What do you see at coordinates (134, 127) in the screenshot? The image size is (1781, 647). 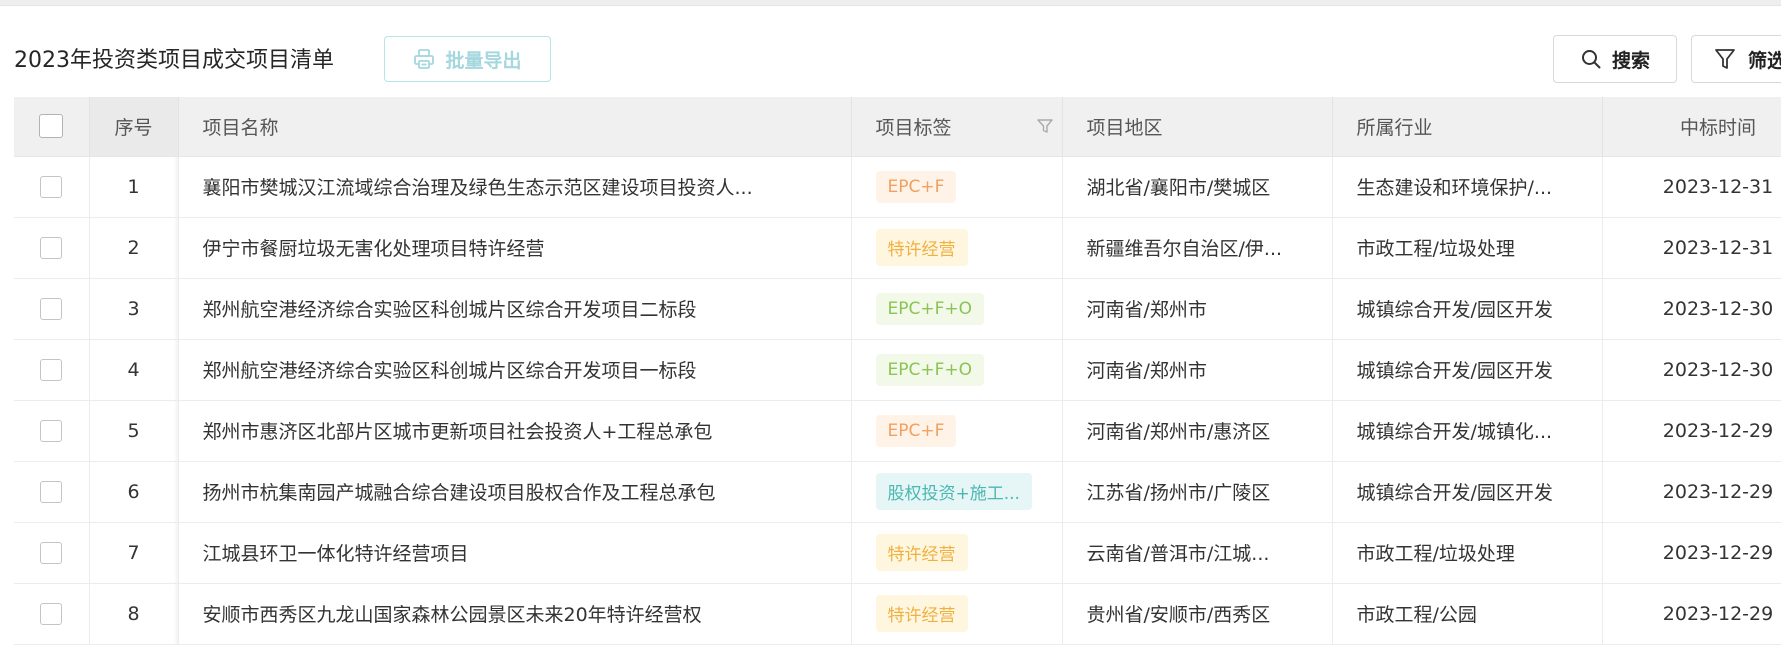 I see `header-seq: 序号` at bounding box center [134, 127].